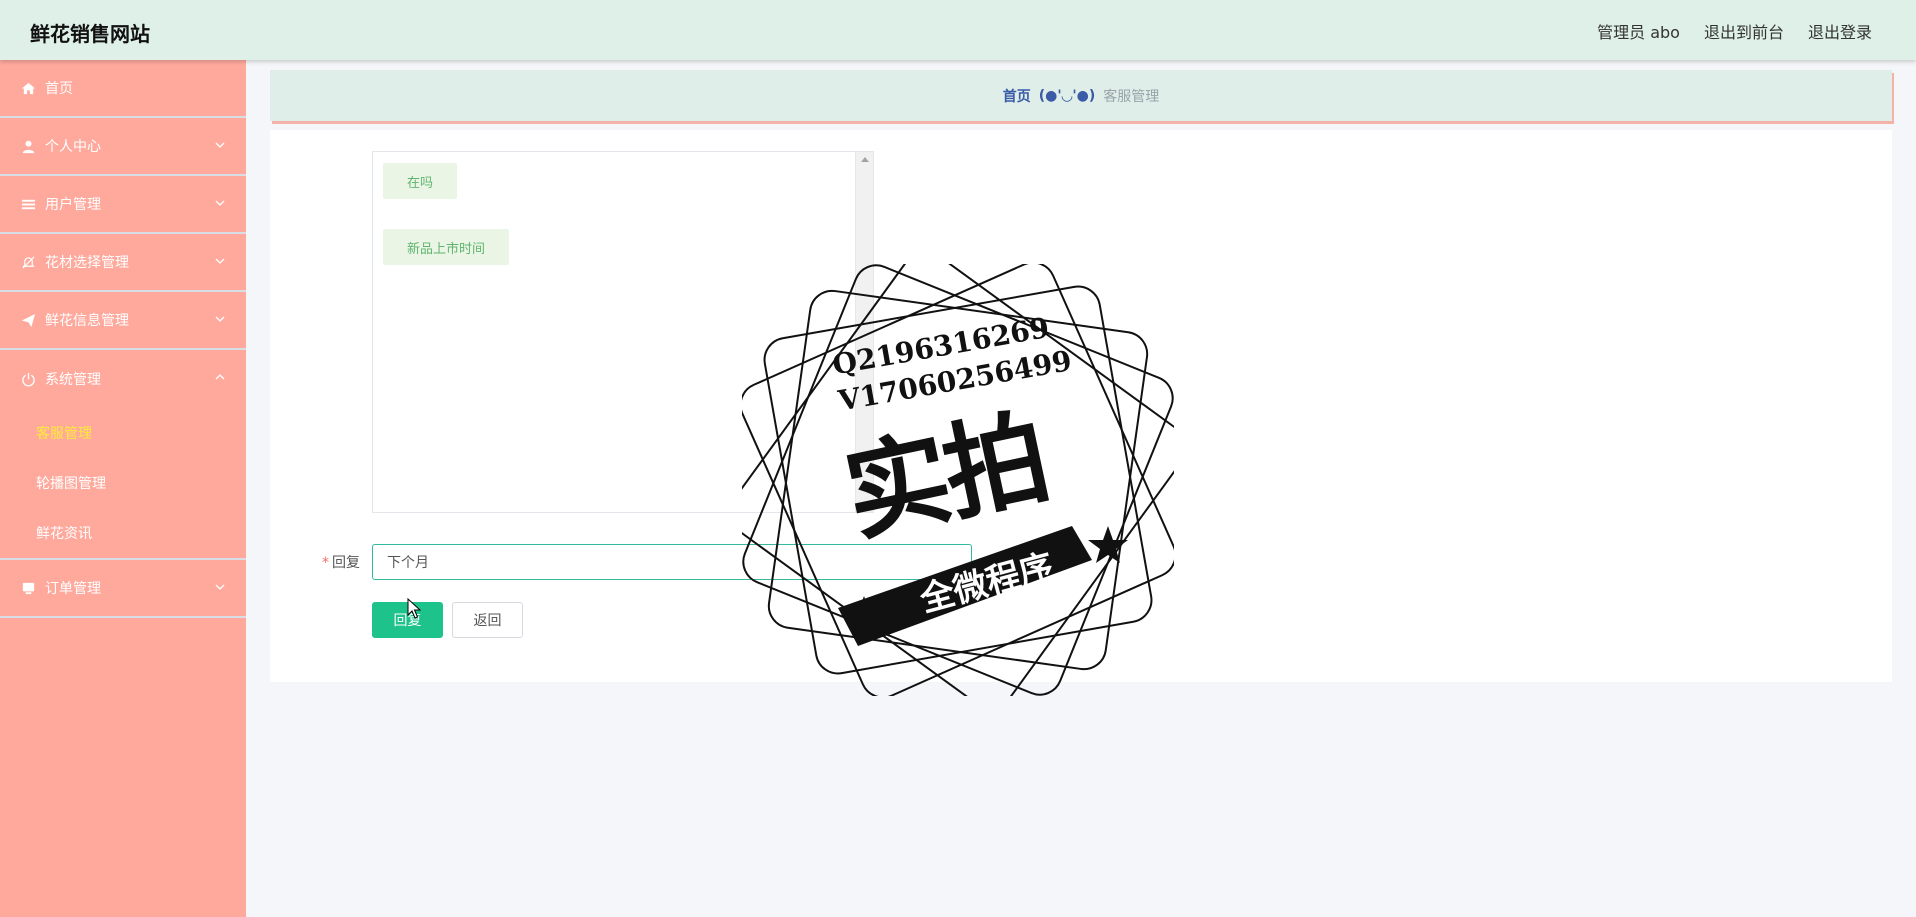  Describe the element at coordinates (958, 30) in the screenshot. I see `top-header: 鲜花销售网站 管理员 abo 退出到前台 退出登录` at that location.